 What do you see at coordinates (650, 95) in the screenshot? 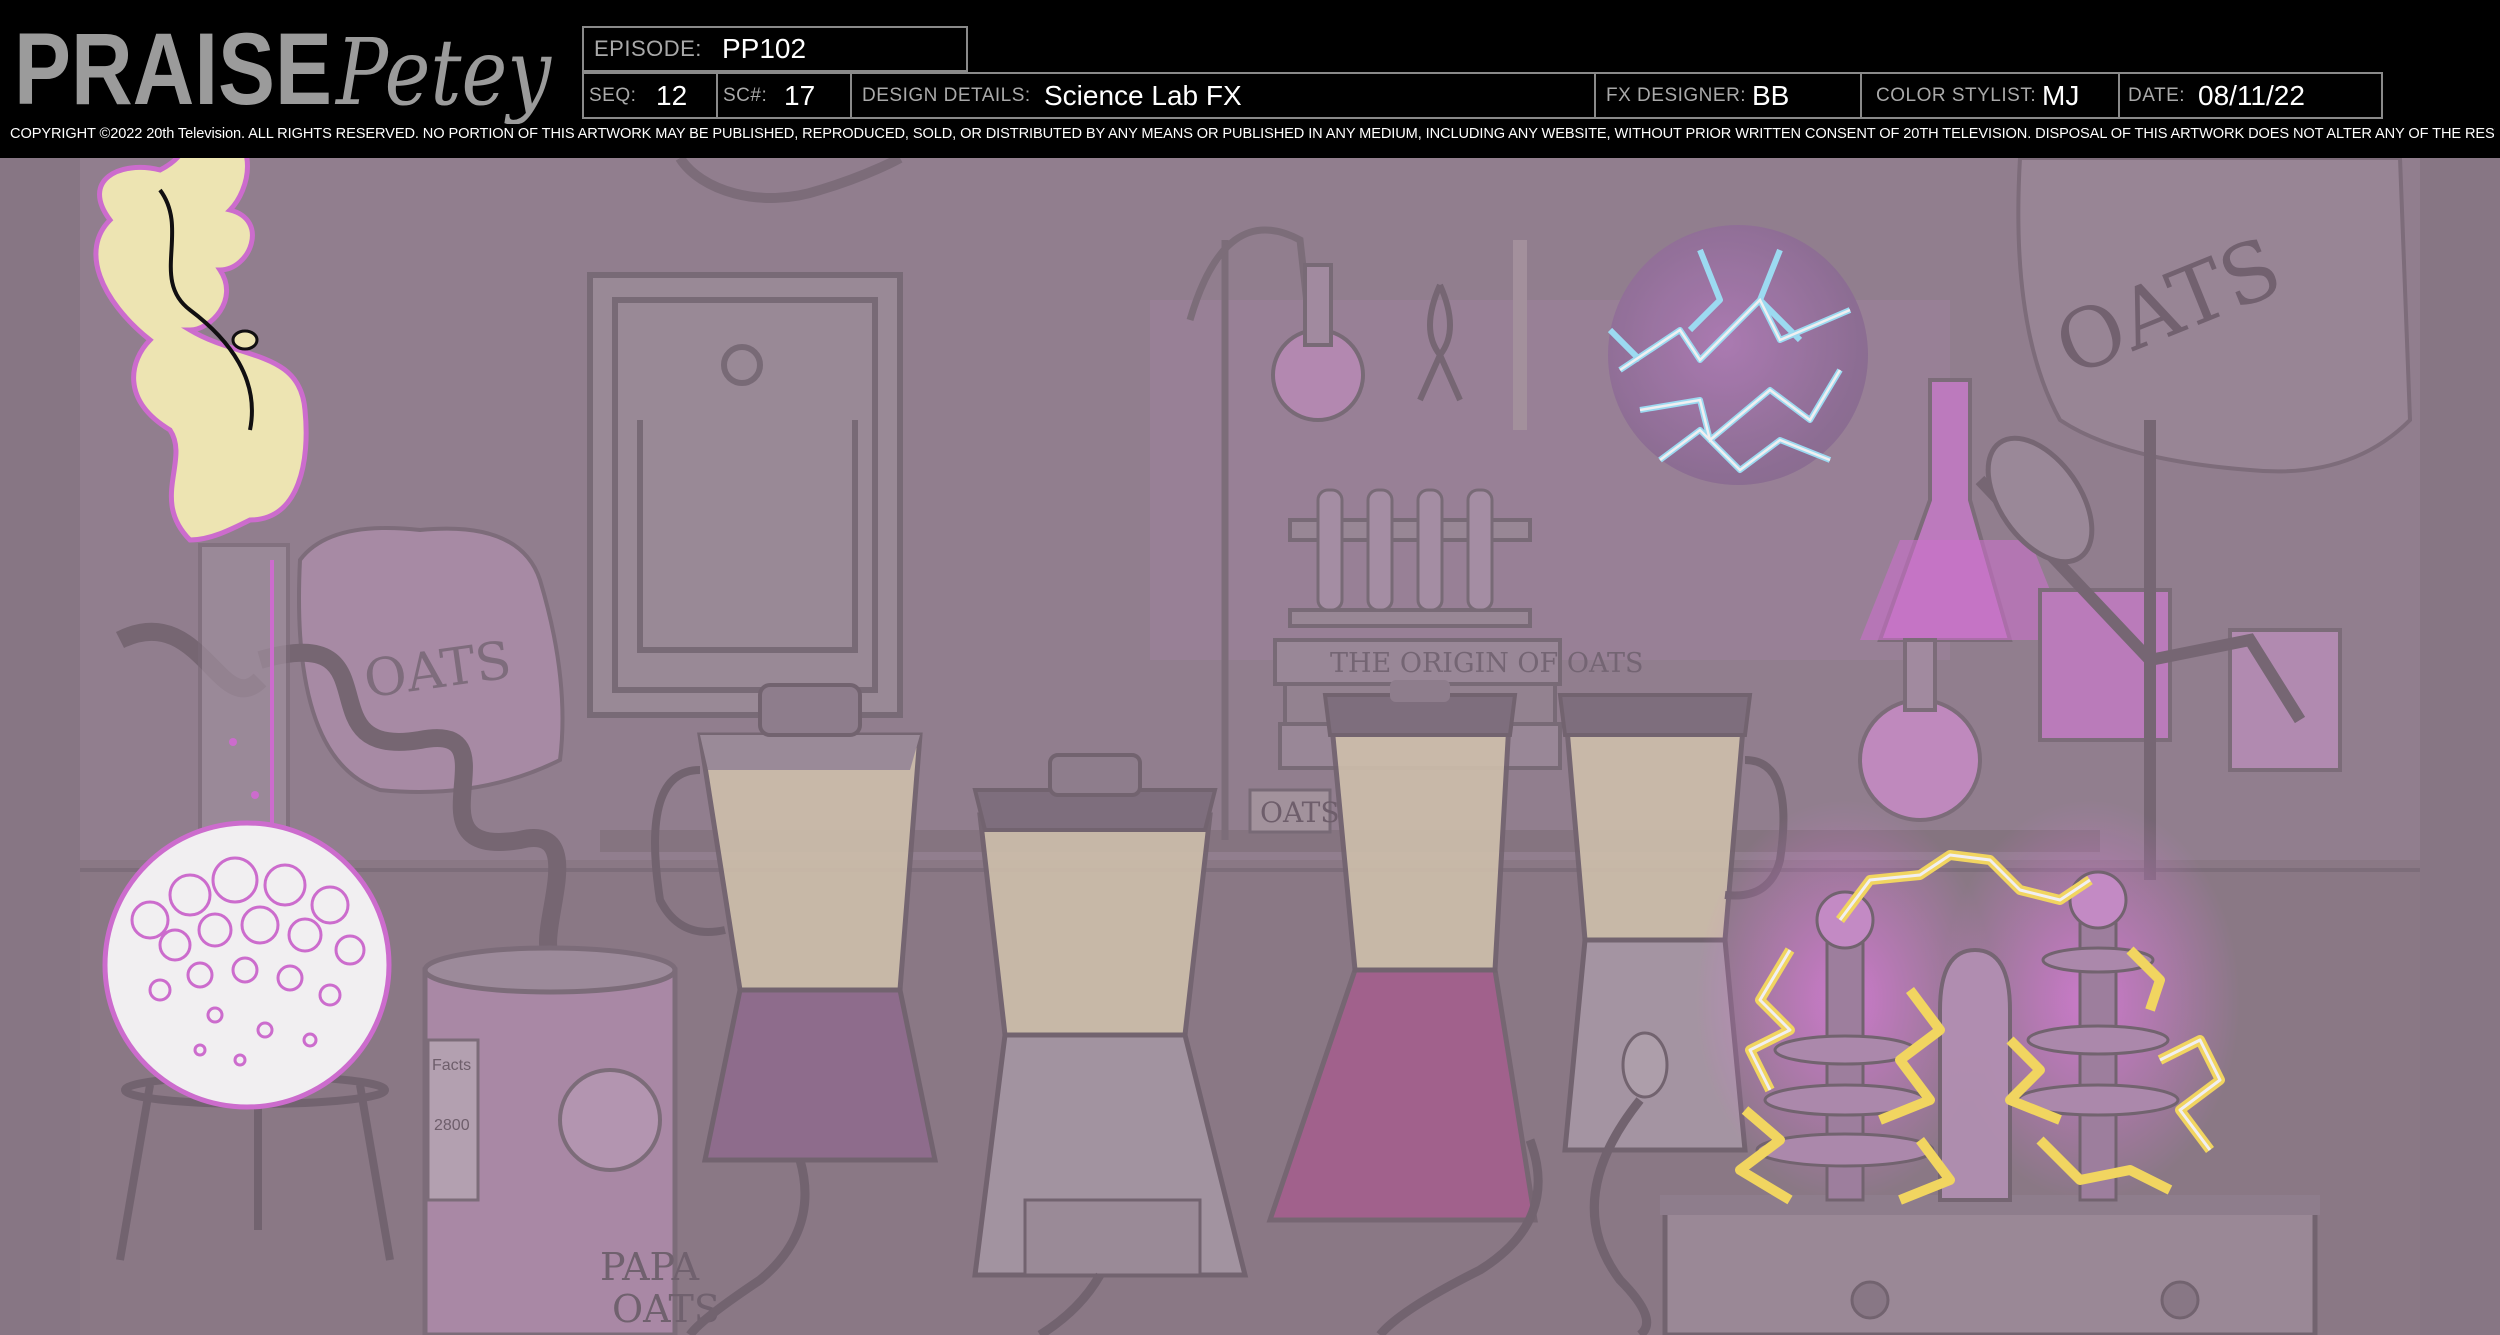
I see `seq-field: SEQ: 12` at bounding box center [650, 95].